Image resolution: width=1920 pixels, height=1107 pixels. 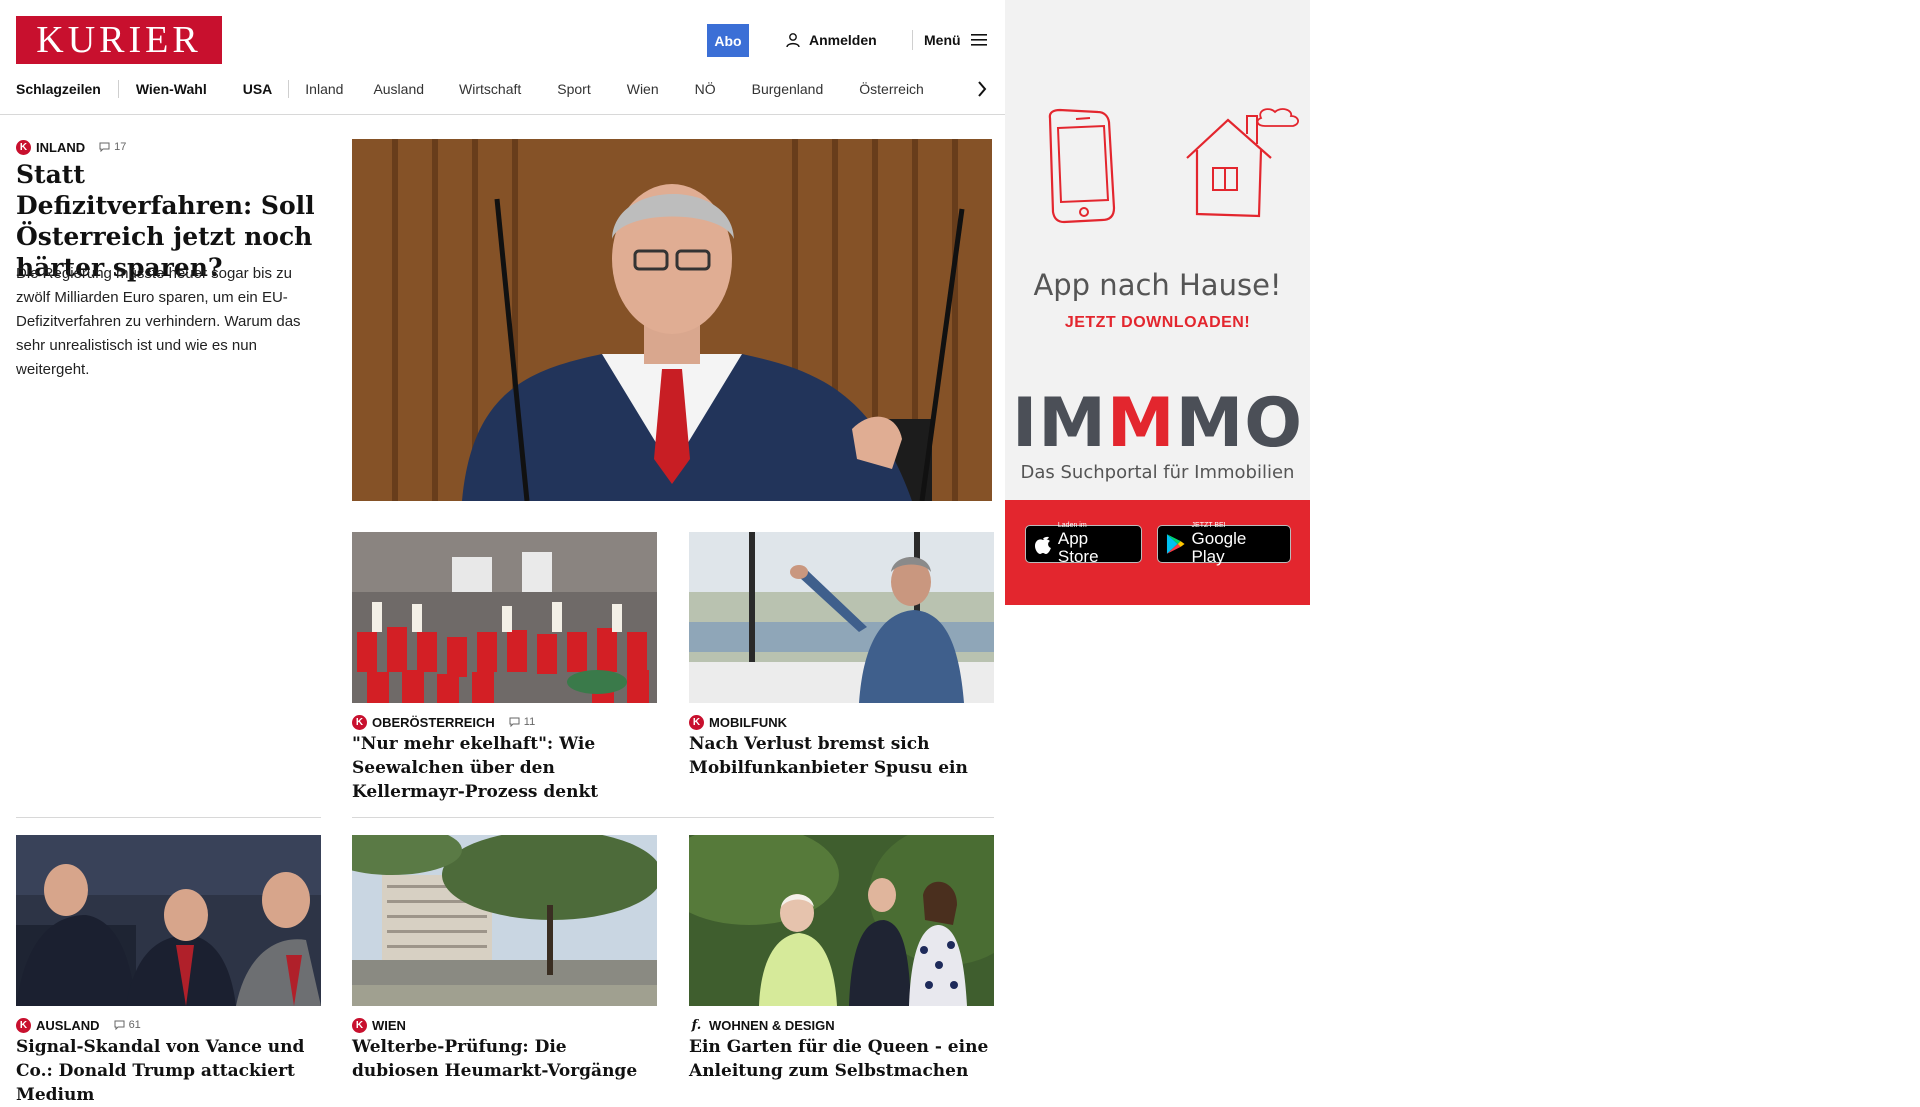 I want to click on article-category: MOBILFUNK, so click(x=748, y=722).